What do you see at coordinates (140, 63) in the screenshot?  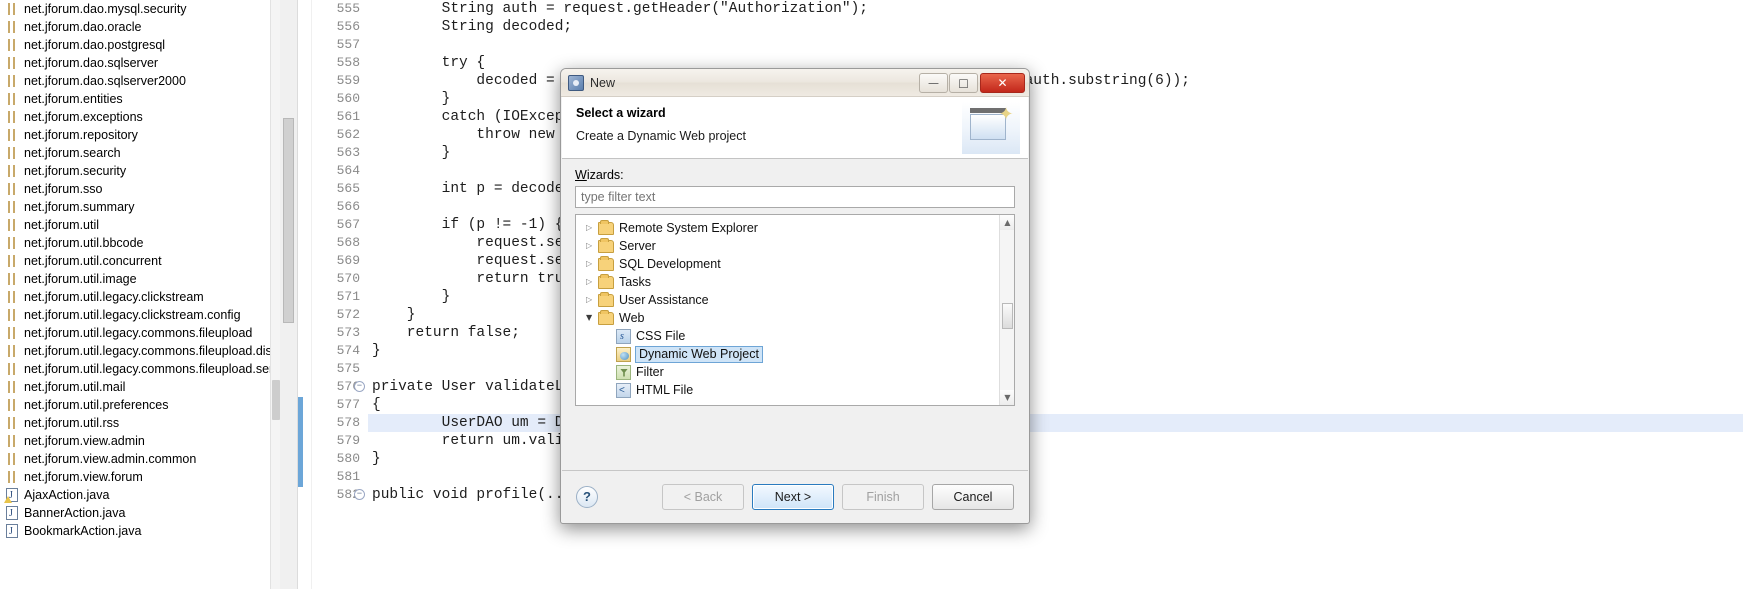 I see `explorer-item: net.jforum.dao.sqlserver` at bounding box center [140, 63].